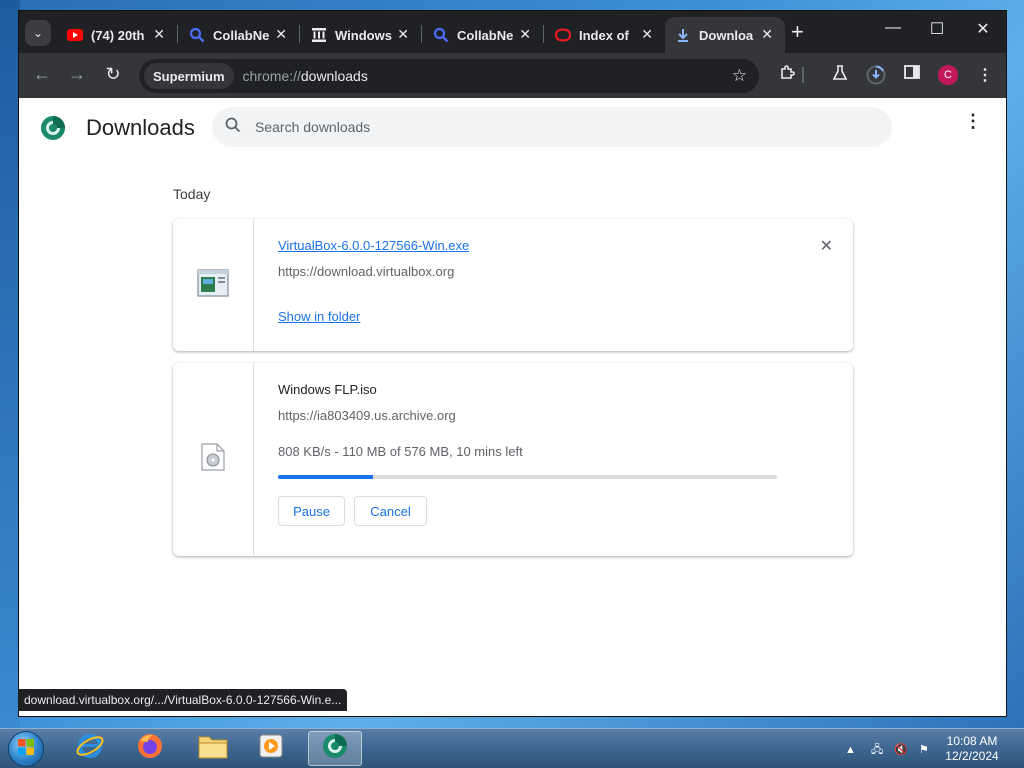 The height and width of the screenshot is (768, 1024). What do you see at coordinates (826, 246) in the screenshot?
I see `remove-download-button: ✕` at bounding box center [826, 246].